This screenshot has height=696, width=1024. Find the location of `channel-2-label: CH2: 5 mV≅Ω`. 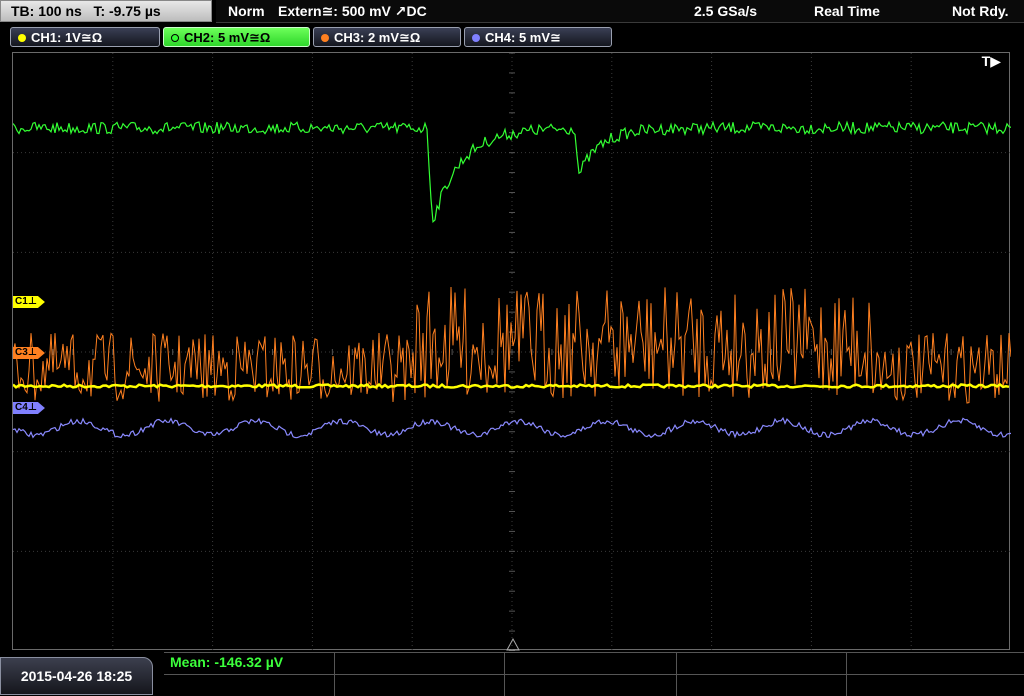

channel-2-label: CH2: 5 mV≅Ω is located at coordinates (227, 37).